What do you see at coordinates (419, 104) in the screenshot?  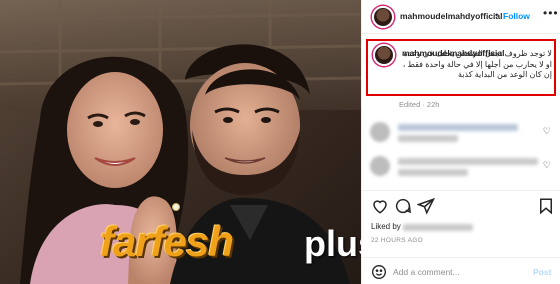 I see `caption-edited-time: Edited · 22h` at bounding box center [419, 104].